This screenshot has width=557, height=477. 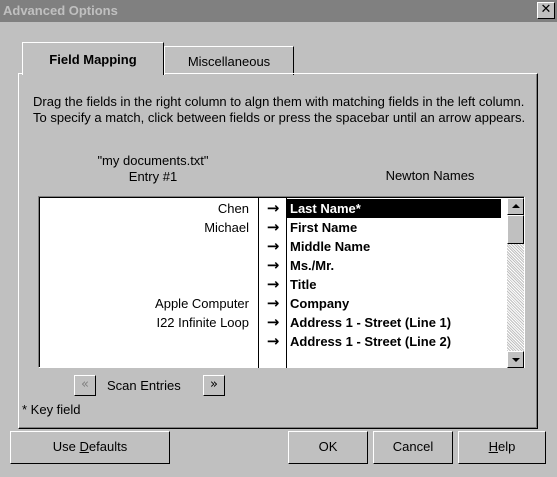 I want to click on ok-button: OK, so click(x=328, y=447).